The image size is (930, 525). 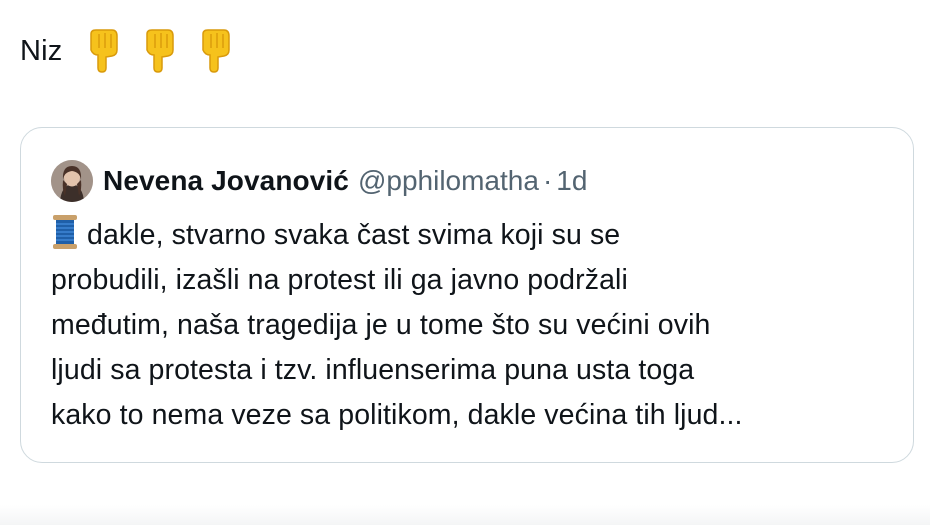 I want to click on author-handle: @pphilomatha, so click(x=448, y=181).